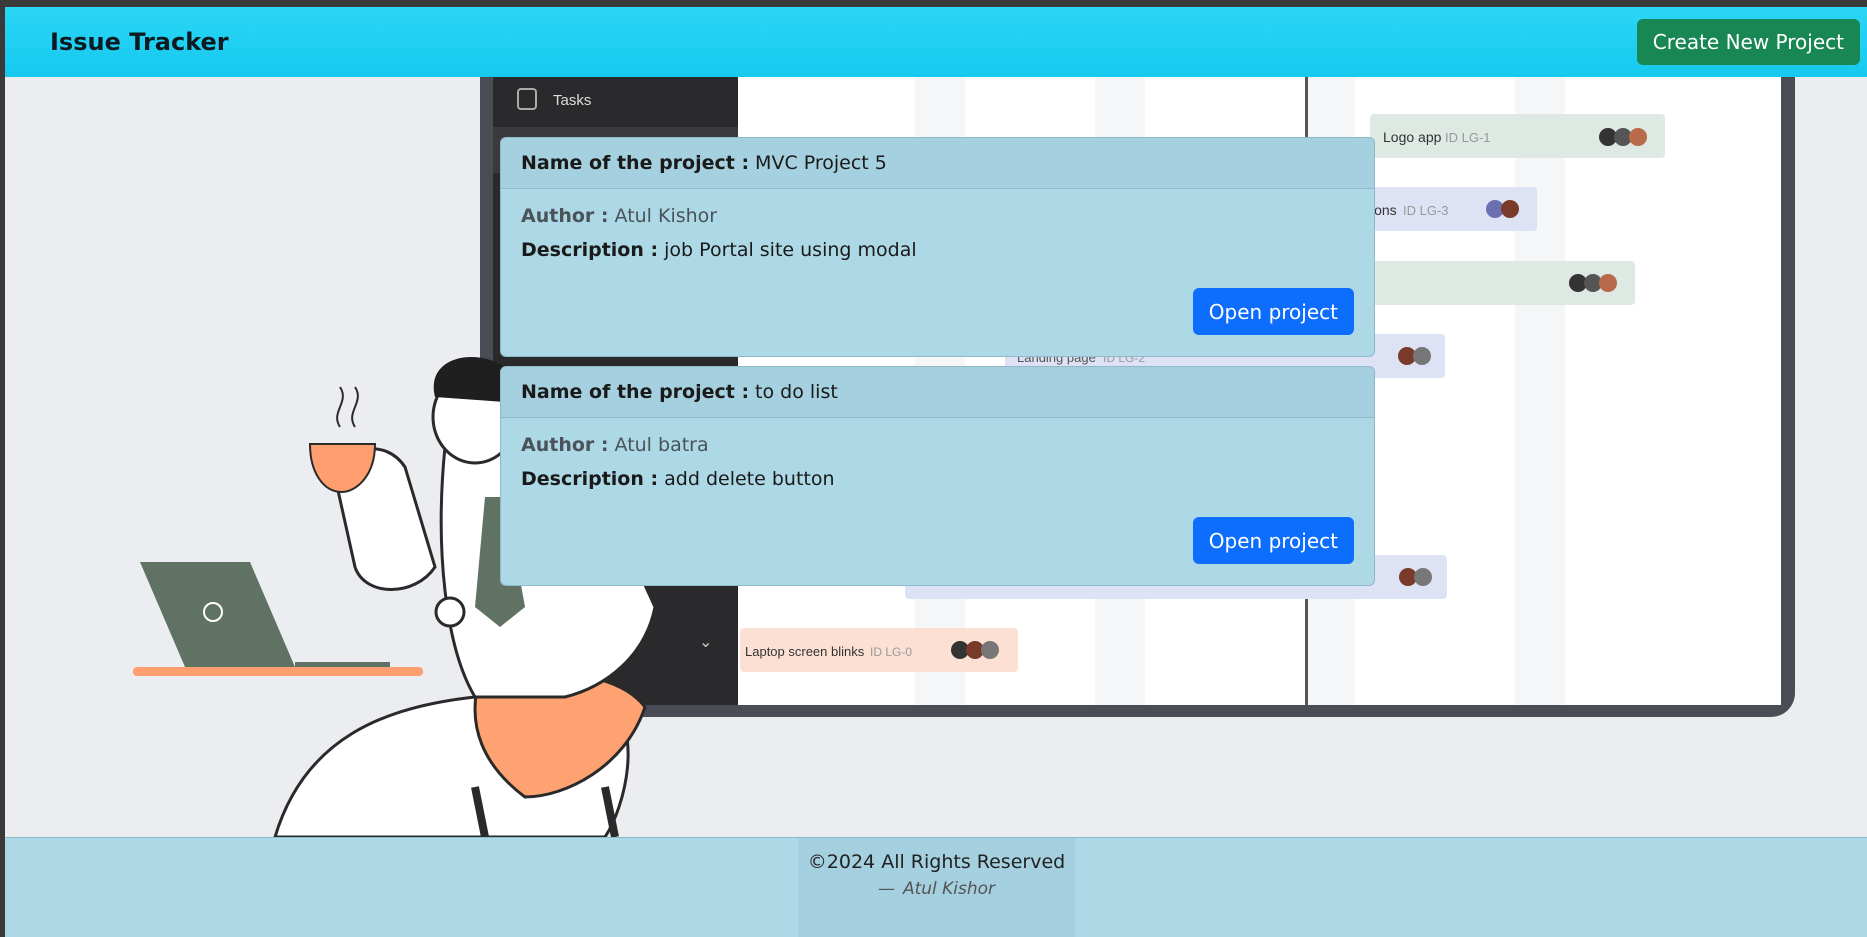 The height and width of the screenshot is (937, 1867). Describe the element at coordinates (1412, 137) in the screenshot. I see `task-name: Logo app` at that location.